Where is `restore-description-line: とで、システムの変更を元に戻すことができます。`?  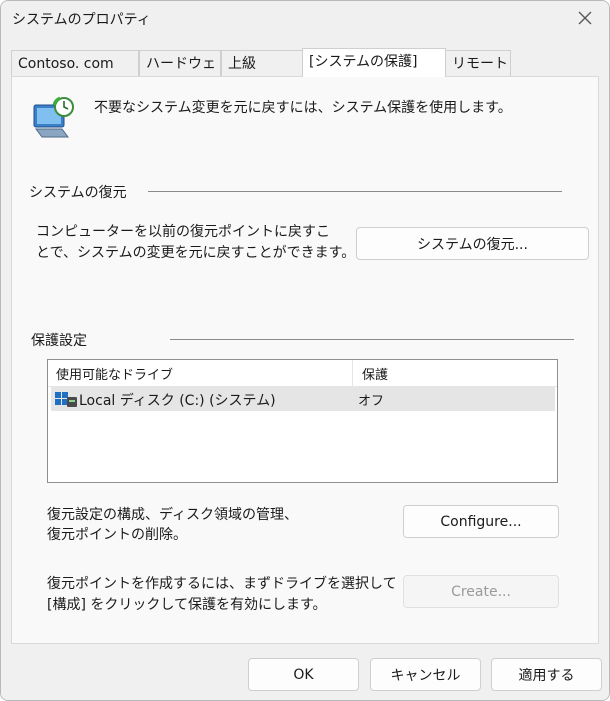 restore-description-line: とで、システムの変更を元に戻すことができます。 is located at coordinates (196, 253).